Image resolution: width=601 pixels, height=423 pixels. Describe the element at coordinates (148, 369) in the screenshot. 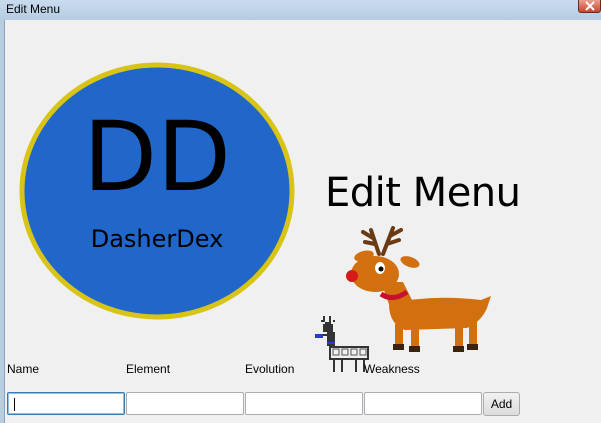

I see `element-label: Element` at that location.